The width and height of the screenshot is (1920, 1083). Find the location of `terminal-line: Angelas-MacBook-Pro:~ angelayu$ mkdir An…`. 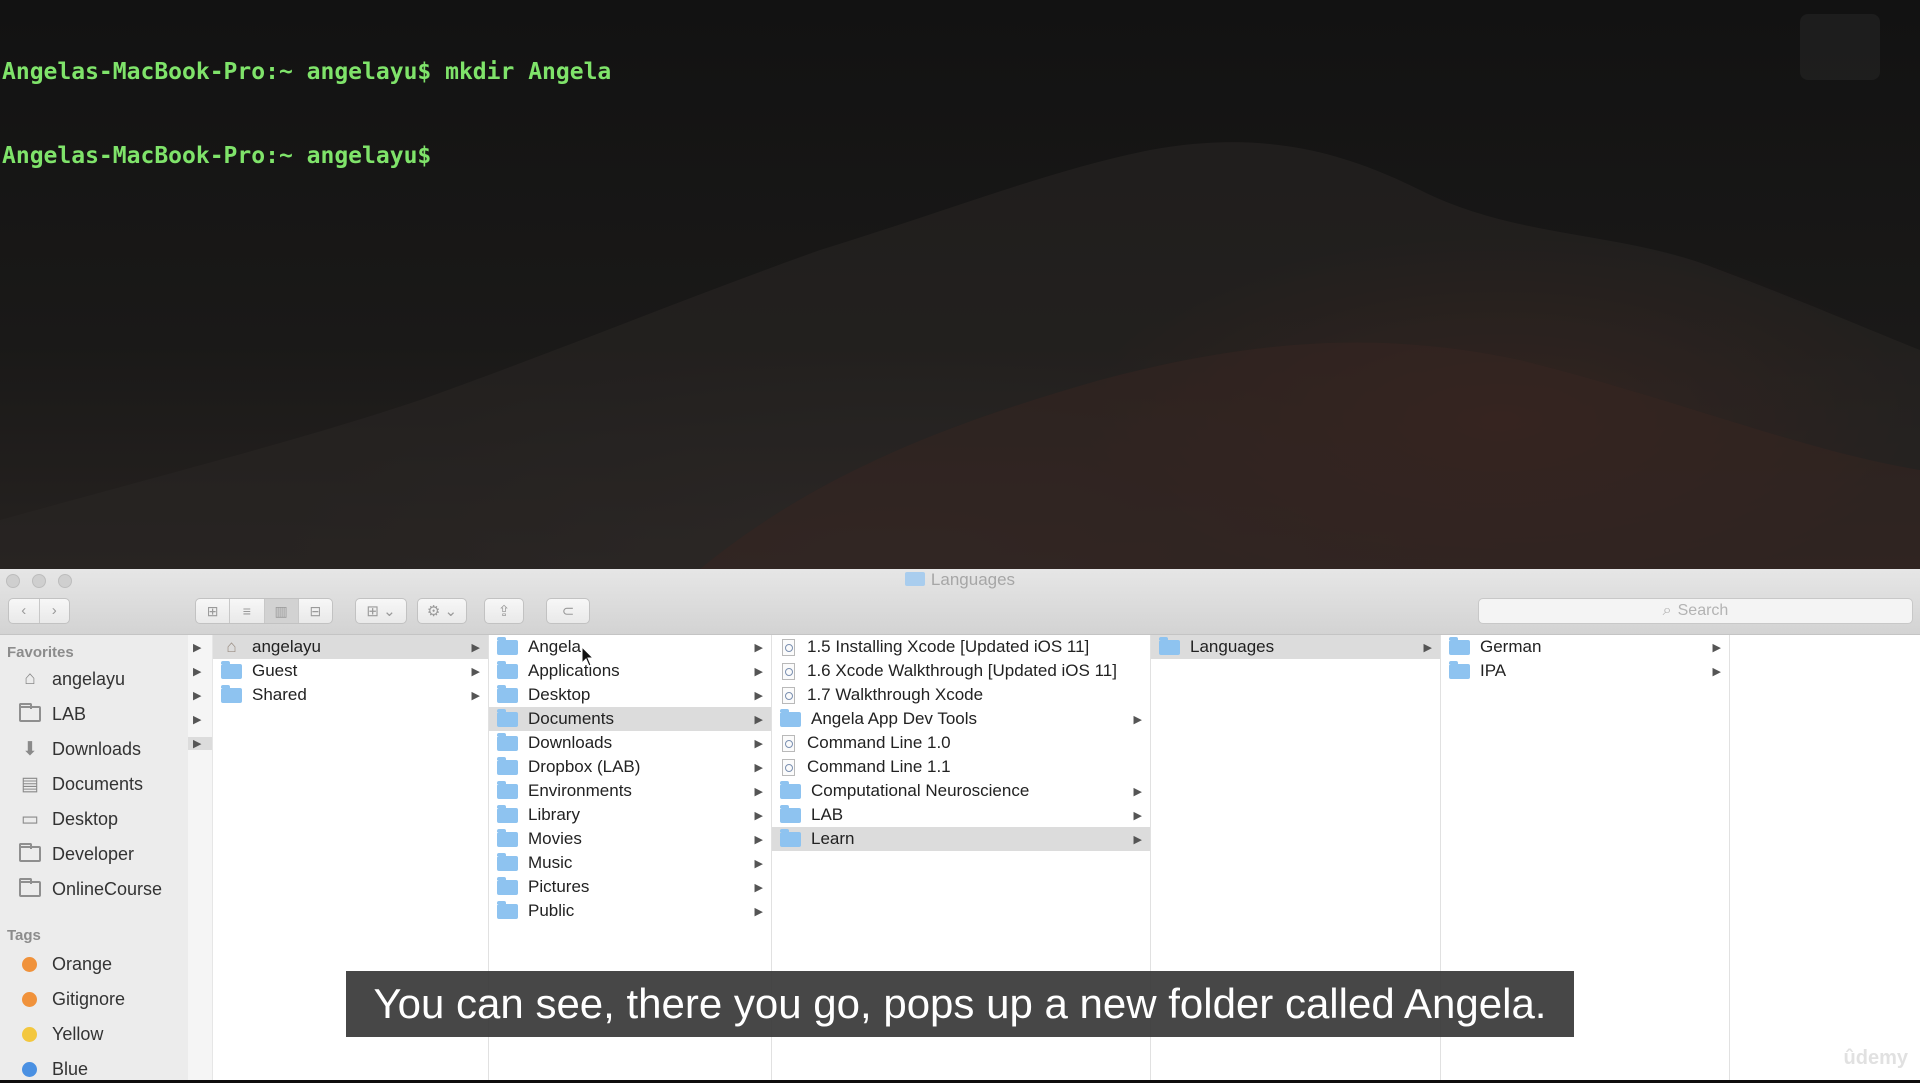

terminal-line: Angelas-MacBook-Pro:~ angelayu$ mkdir An… is located at coordinates (307, 72).